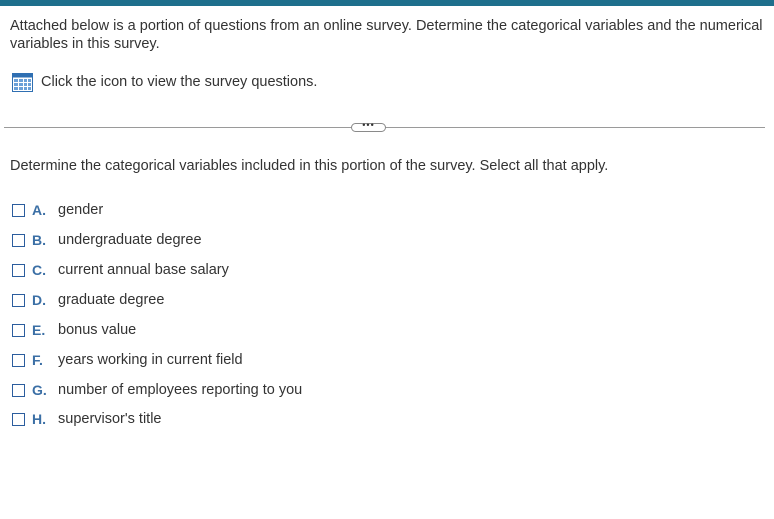  I want to click on option-c: C. current annual base salary, so click(120, 270).